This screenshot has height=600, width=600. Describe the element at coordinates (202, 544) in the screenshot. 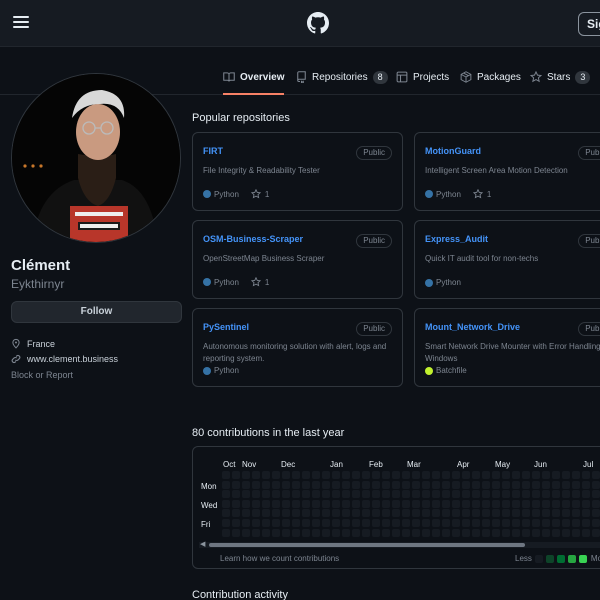

I see `scroll-left-icon: ◀` at that location.